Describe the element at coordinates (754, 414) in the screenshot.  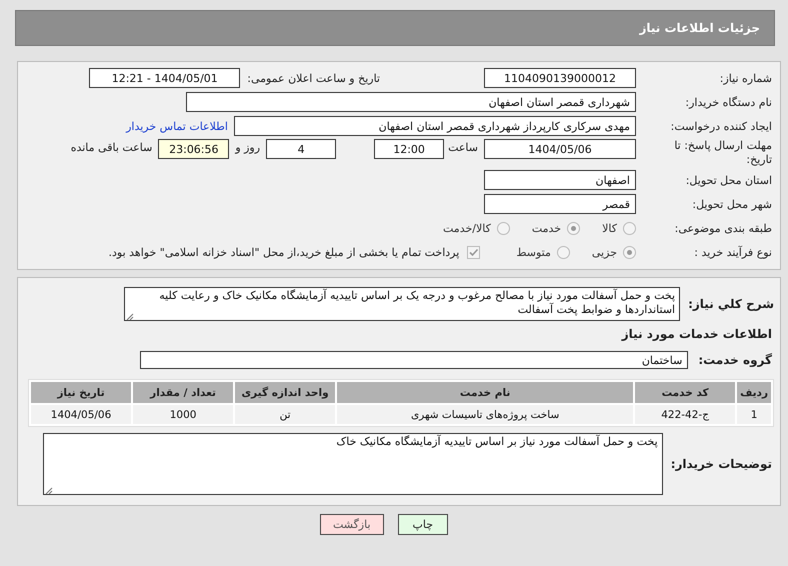
I see `table-cell: 1` at that location.